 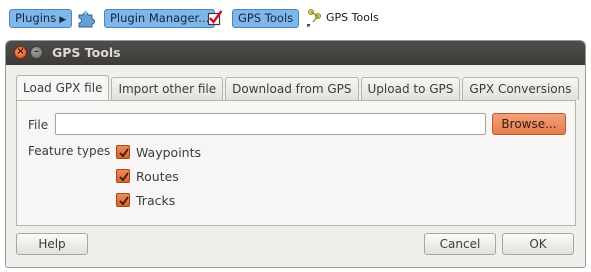 I want to click on ok-button: OK, so click(x=538, y=244).